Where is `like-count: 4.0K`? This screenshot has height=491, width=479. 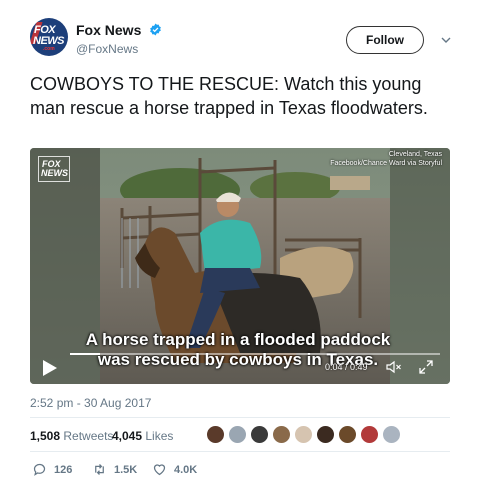
like-count: 4.0K is located at coordinates (186, 469).